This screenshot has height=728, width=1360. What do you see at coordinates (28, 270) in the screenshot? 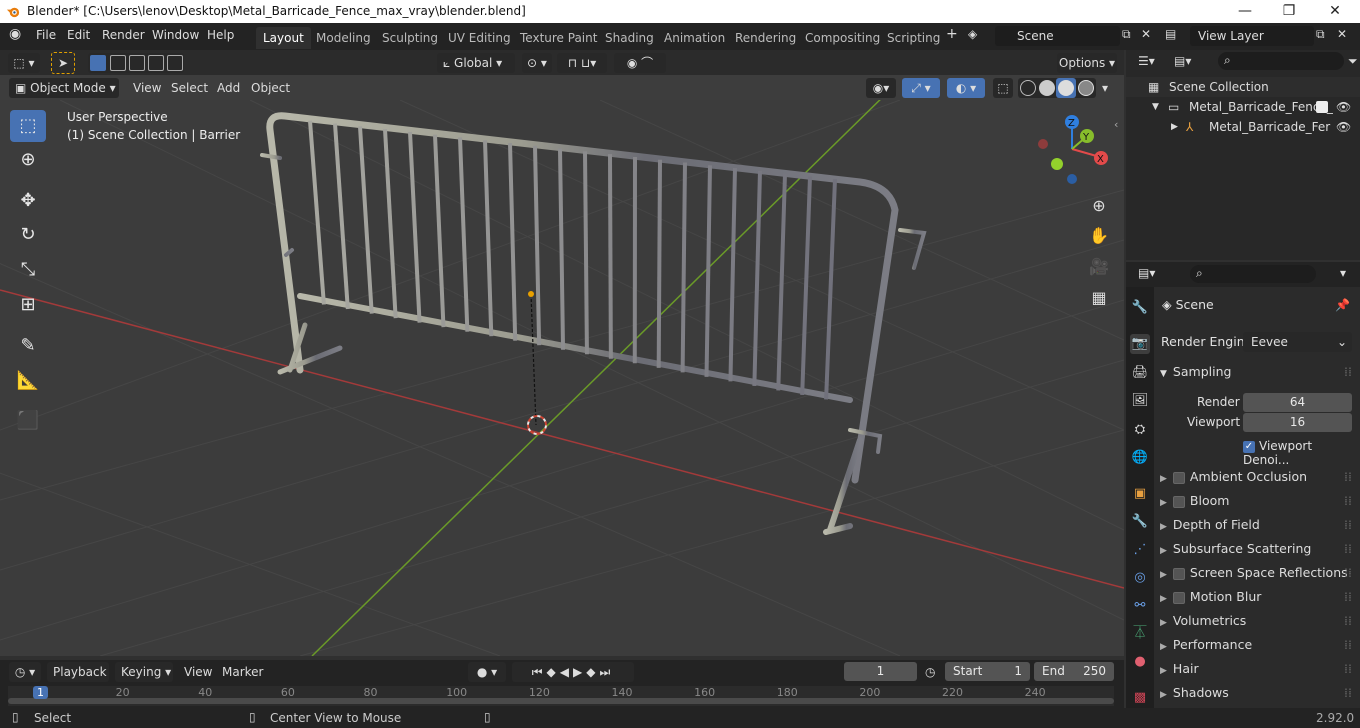
I see `scale-tool-icon: ⤡` at bounding box center [28, 270].